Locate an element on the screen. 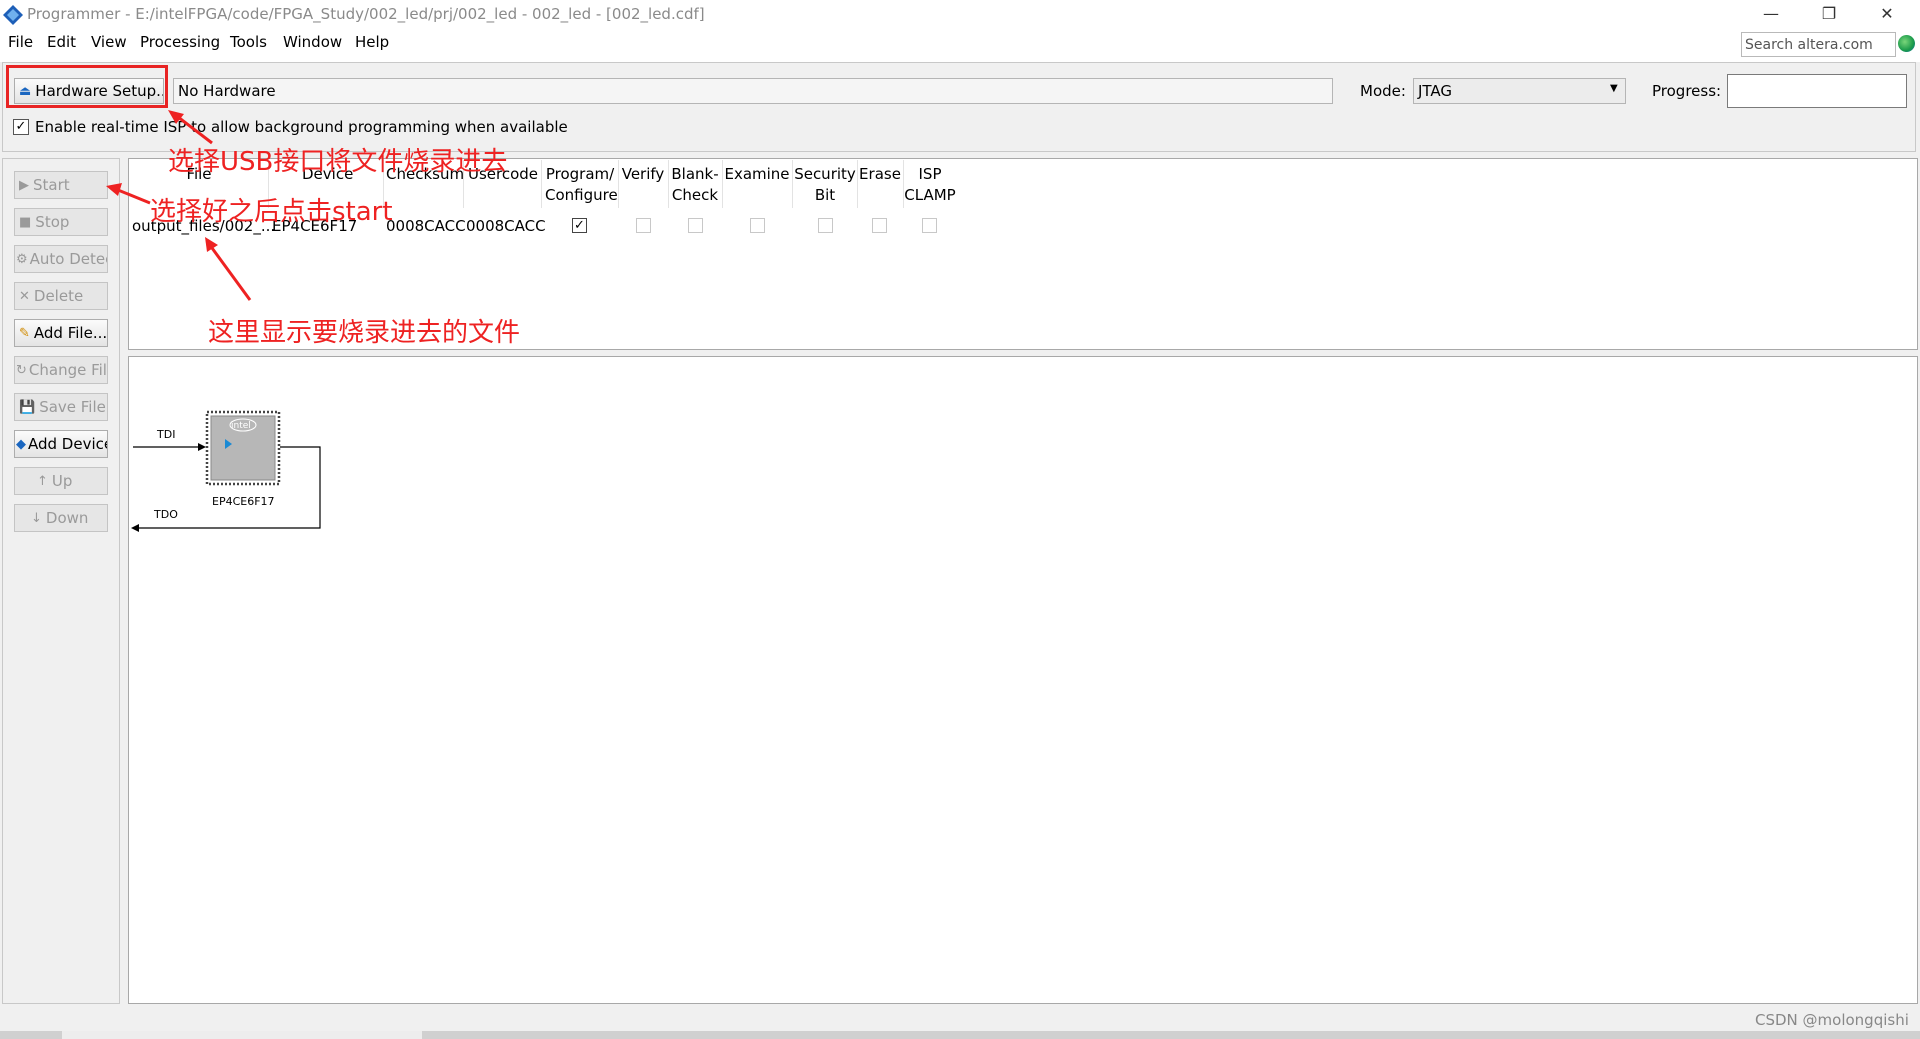 The height and width of the screenshot is (1039, 1920). delete-icon: ✕ is located at coordinates (24, 296).